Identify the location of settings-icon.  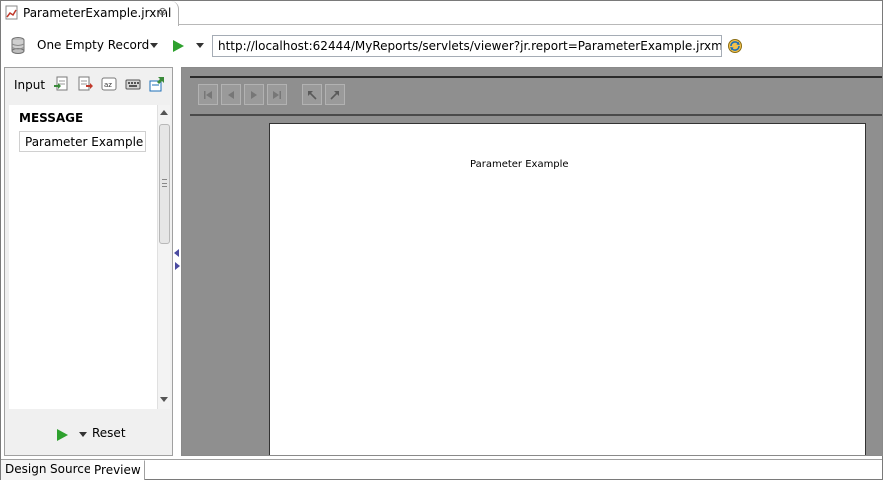
(157, 84).